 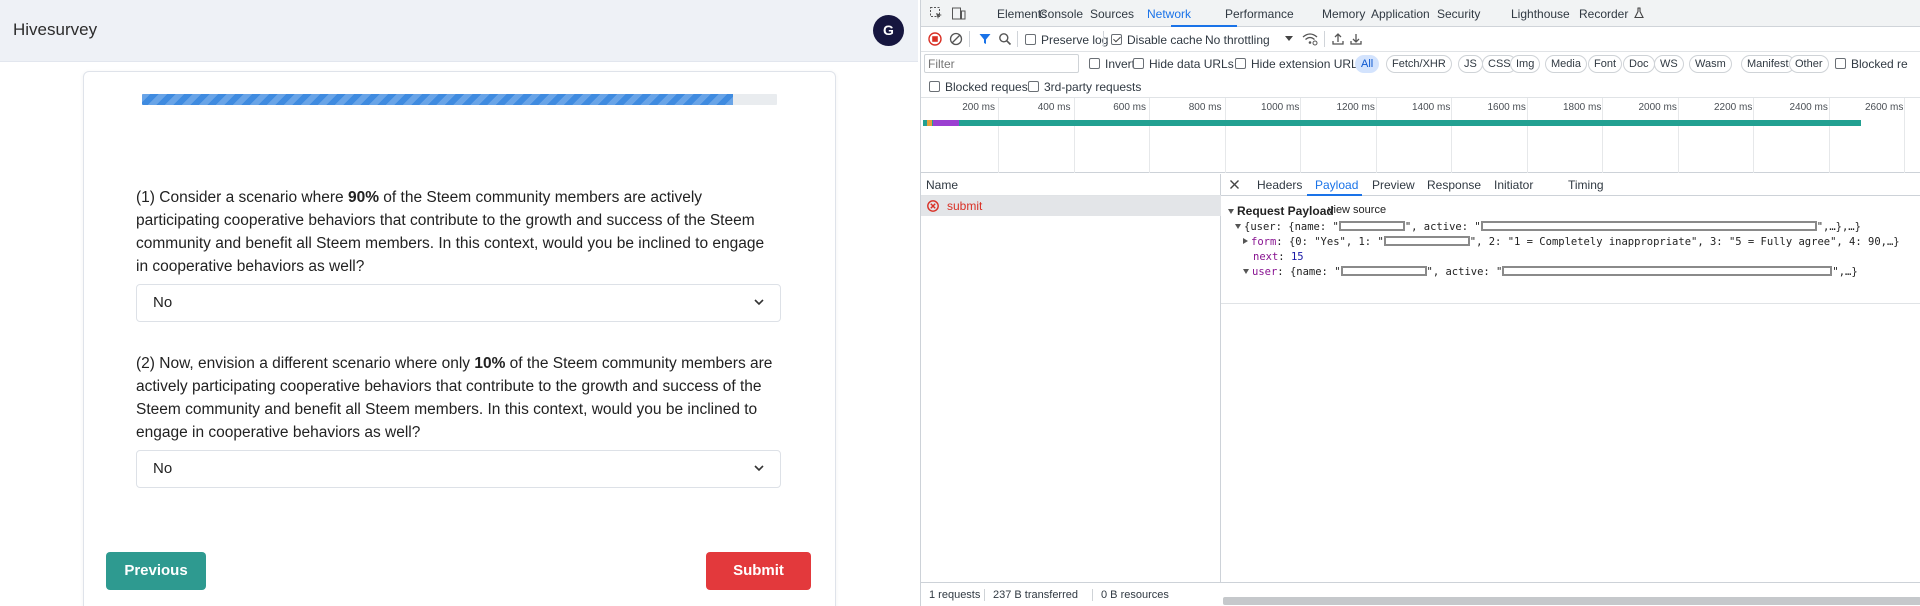 I want to click on payload-key: form, so click(x=1264, y=242).